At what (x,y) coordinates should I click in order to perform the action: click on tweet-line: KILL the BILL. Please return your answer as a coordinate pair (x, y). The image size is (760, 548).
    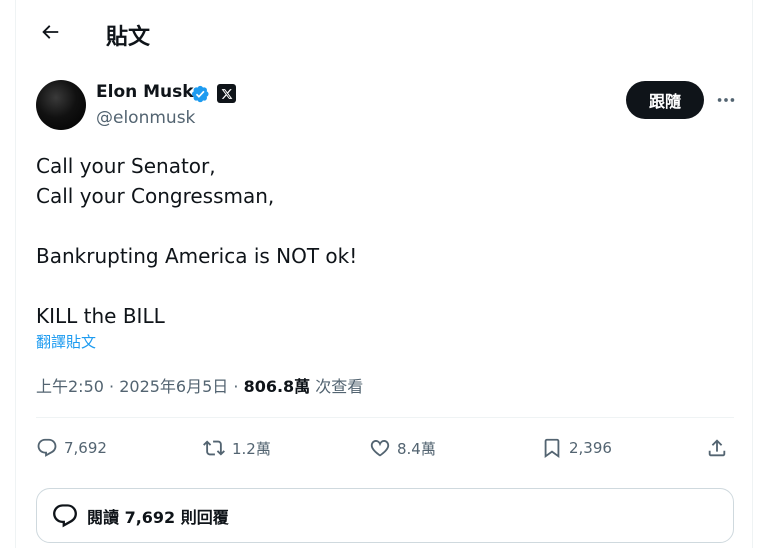
    Looking at the image, I should click on (100, 316).